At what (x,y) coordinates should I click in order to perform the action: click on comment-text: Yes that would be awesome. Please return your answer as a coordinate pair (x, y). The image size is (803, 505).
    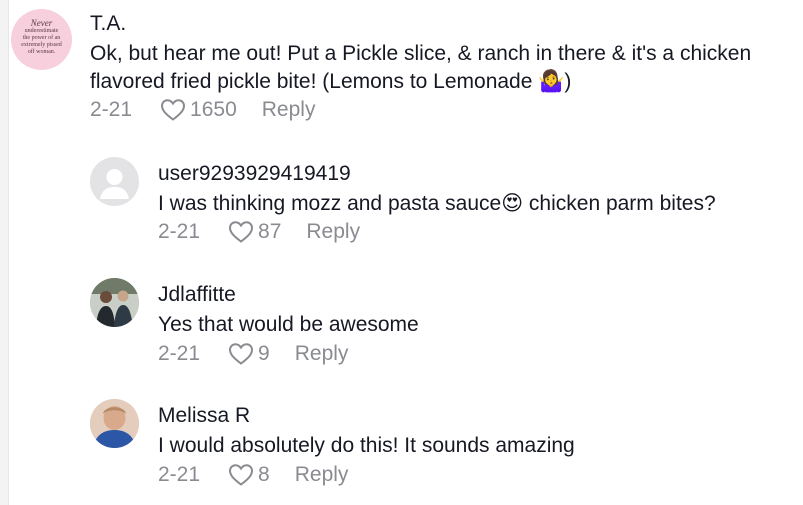
    Looking at the image, I should click on (288, 324).